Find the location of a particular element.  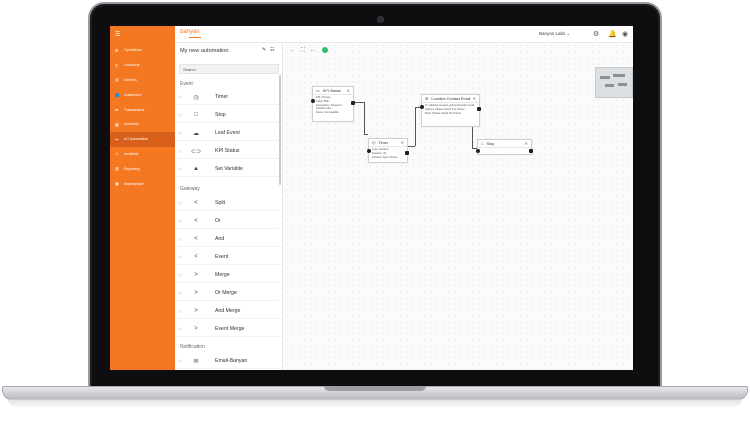

sidebar-item: ▦ Inventory is located at coordinates (142, 124).